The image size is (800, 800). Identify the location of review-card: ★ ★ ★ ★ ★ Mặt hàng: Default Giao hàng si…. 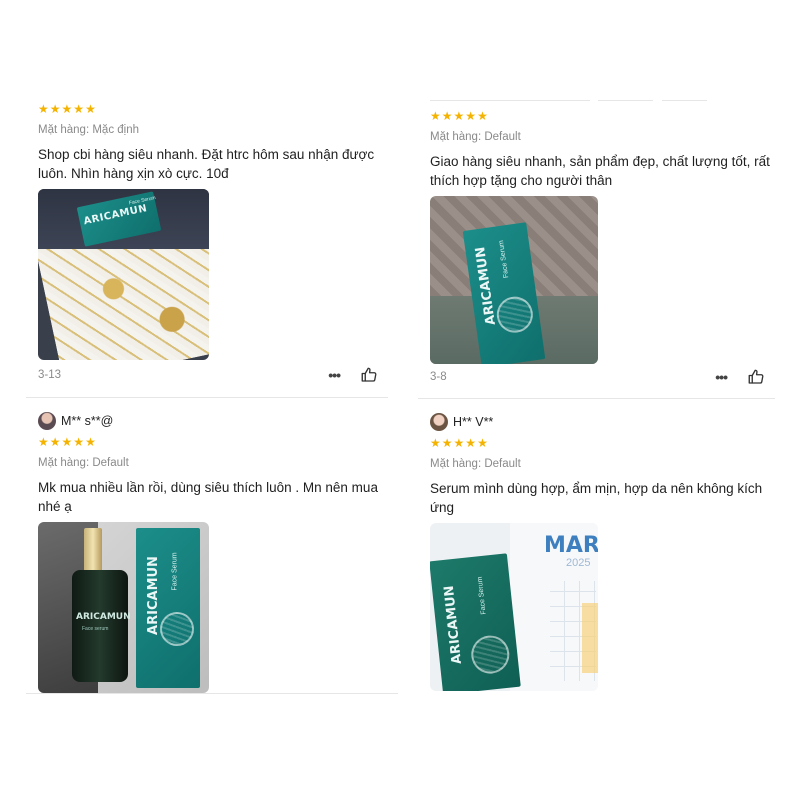
(602, 236).